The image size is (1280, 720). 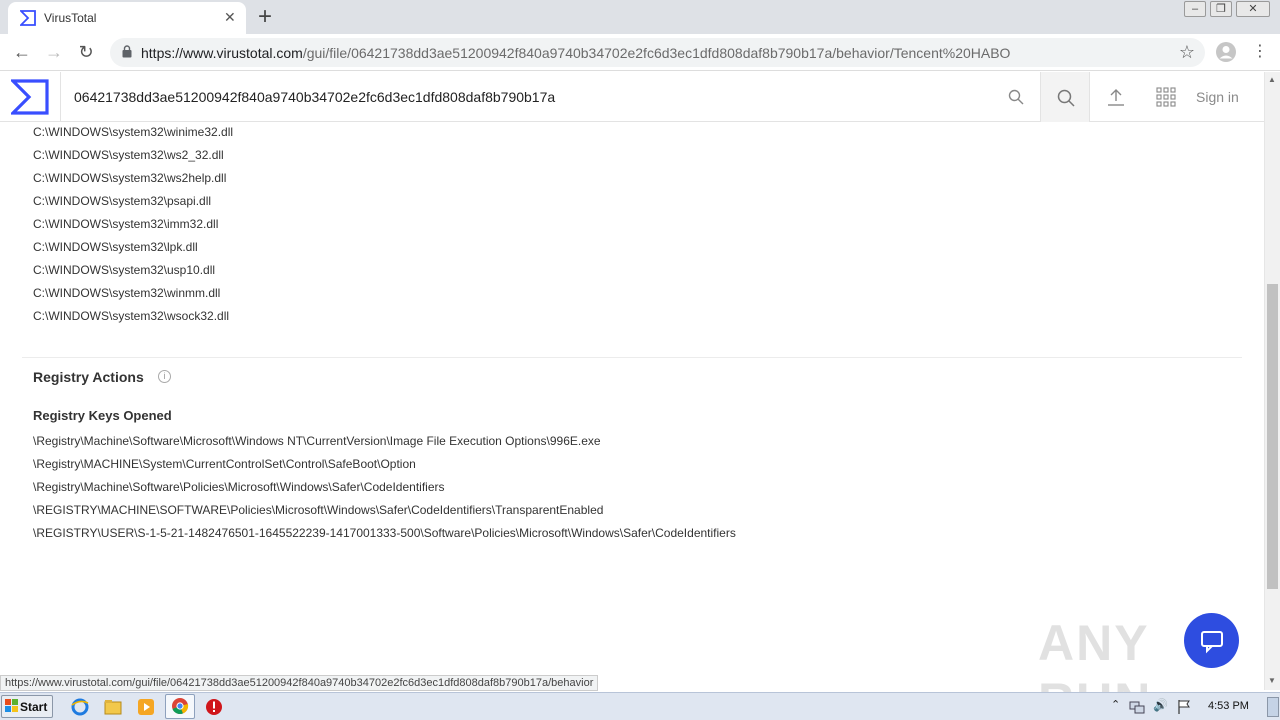 I want to click on sign-in-link: Sign in, so click(x=1217, y=97).